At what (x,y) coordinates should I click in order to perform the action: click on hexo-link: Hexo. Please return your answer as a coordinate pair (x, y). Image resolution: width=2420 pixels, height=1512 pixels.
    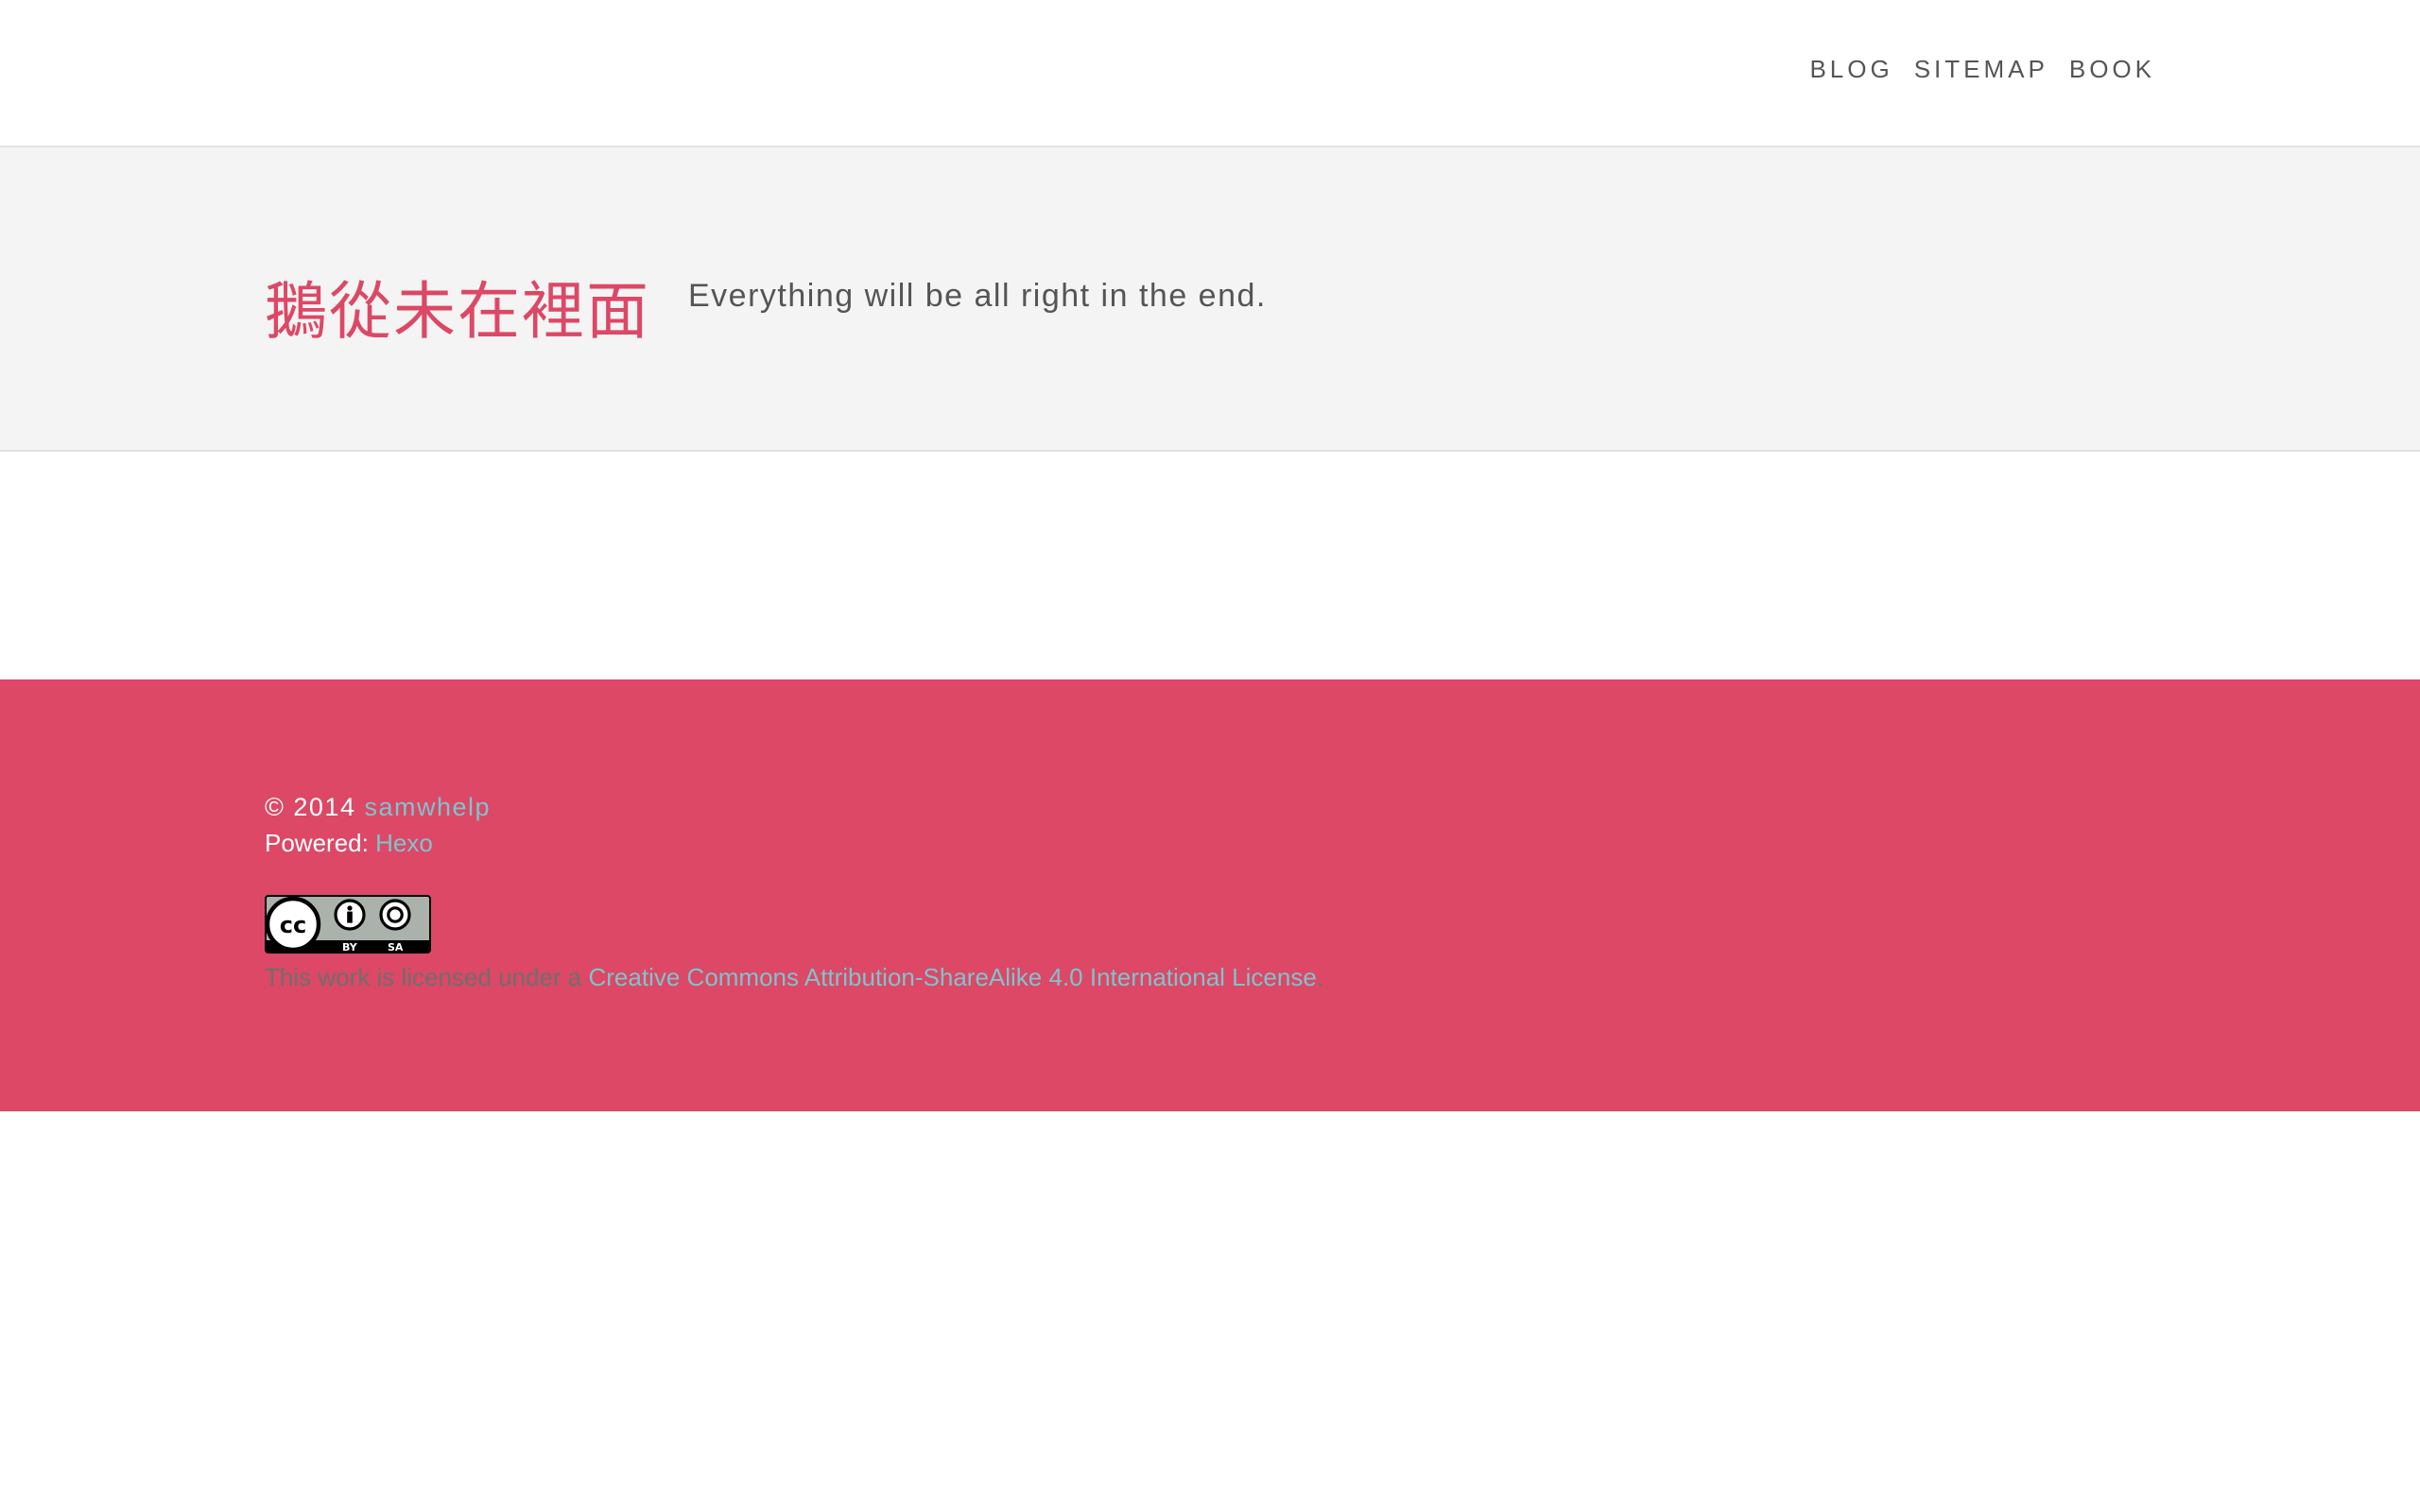
    Looking at the image, I should click on (404, 843).